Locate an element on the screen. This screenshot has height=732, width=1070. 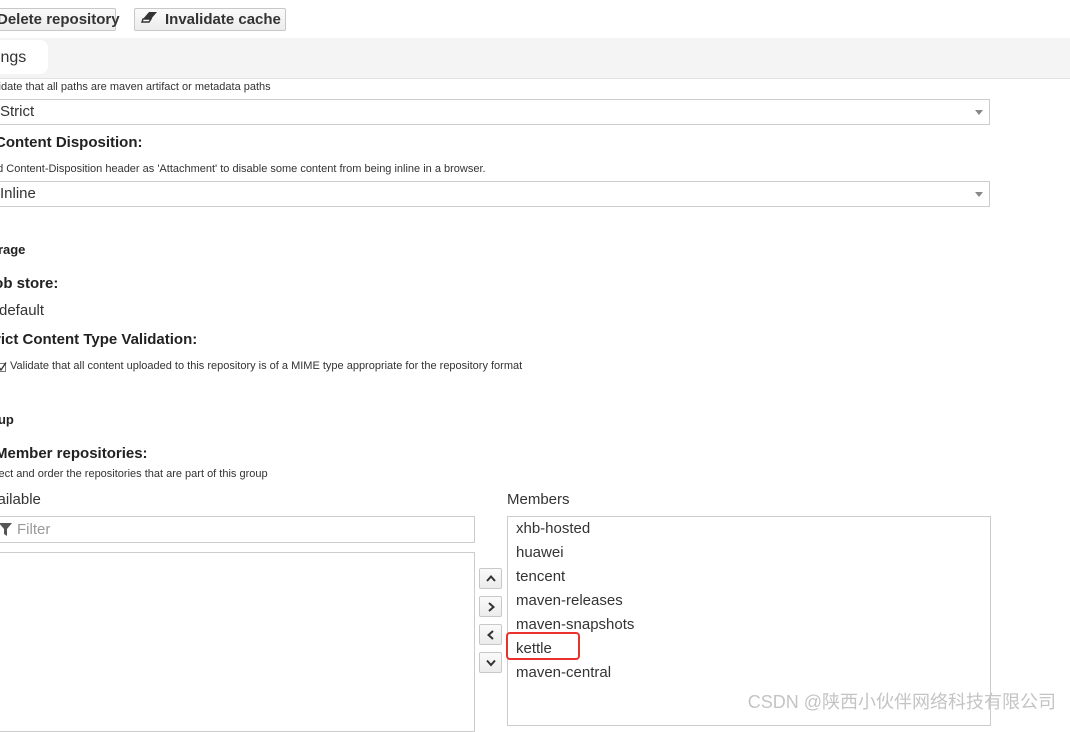
chevron-up-icon is located at coordinates (491, 578).